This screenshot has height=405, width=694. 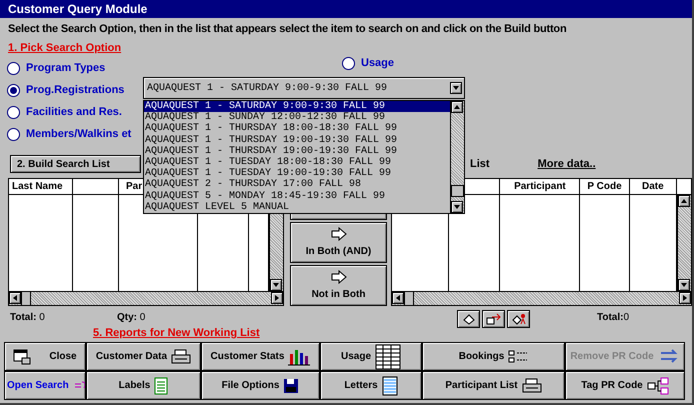 I want to click on instruction-text: Select the Search Option, then in the list that appears select the item to search on and click on the Build button, so click(x=288, y=29).